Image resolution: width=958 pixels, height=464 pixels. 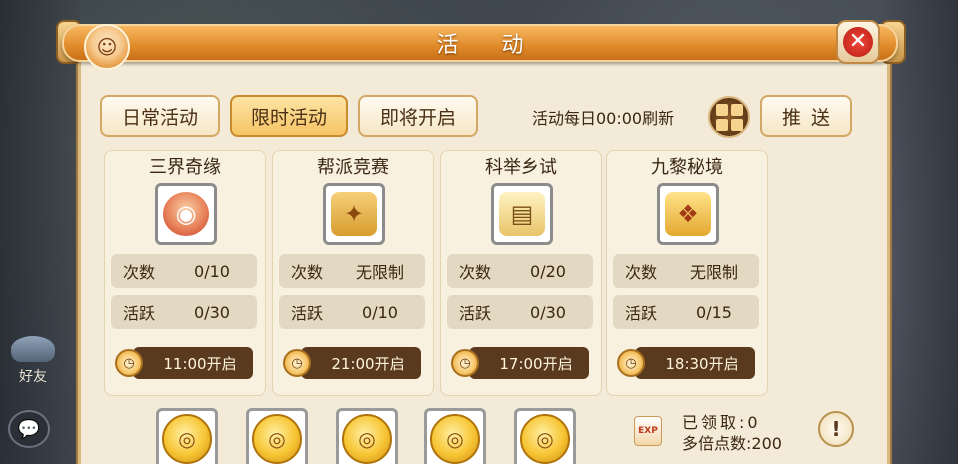 What do you see at coordinates (352, 312) in the screenshot?
I see `activity-points-row: 活跃 0/10` at bounding box center [352, 312].